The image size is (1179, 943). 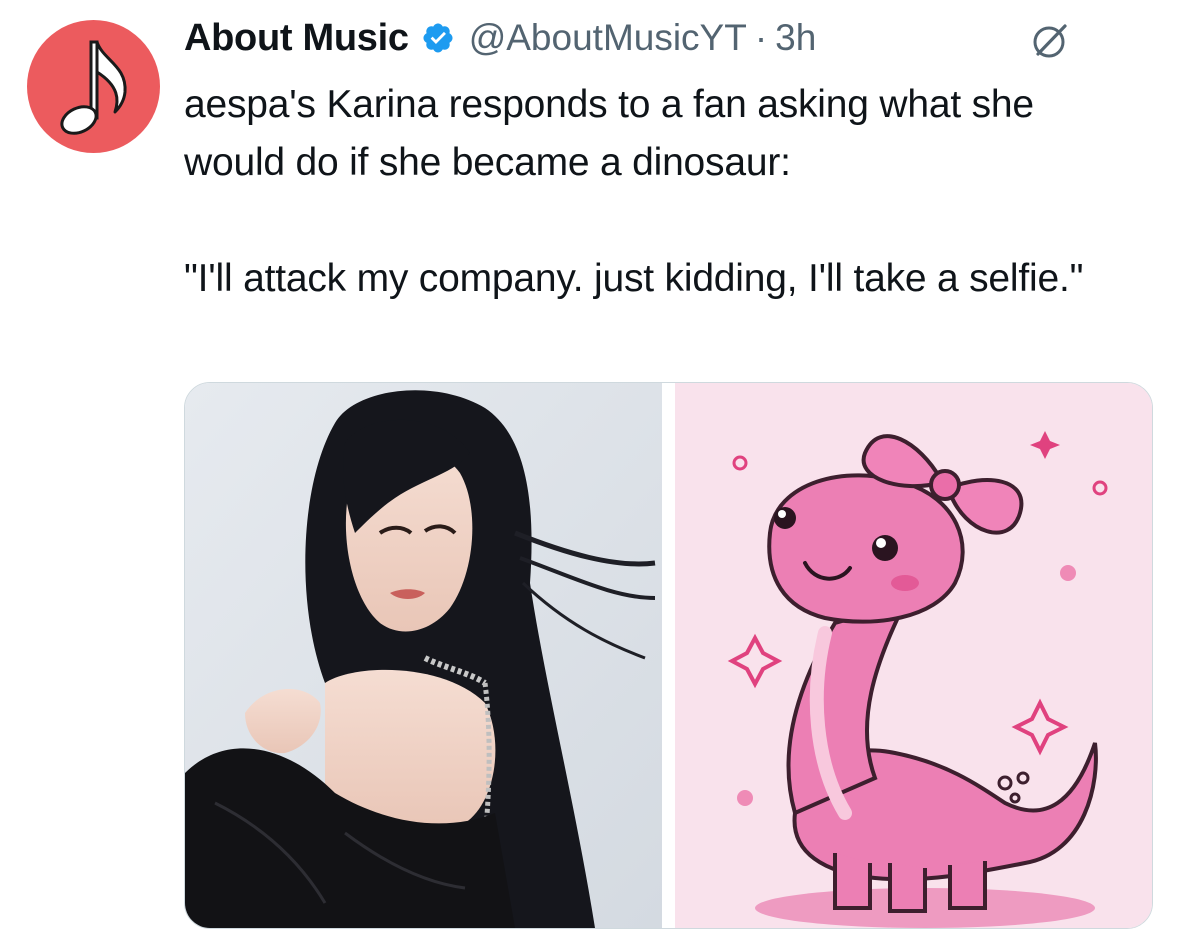 I want to click on timestamp: 3h, so click(x=795, y=38).